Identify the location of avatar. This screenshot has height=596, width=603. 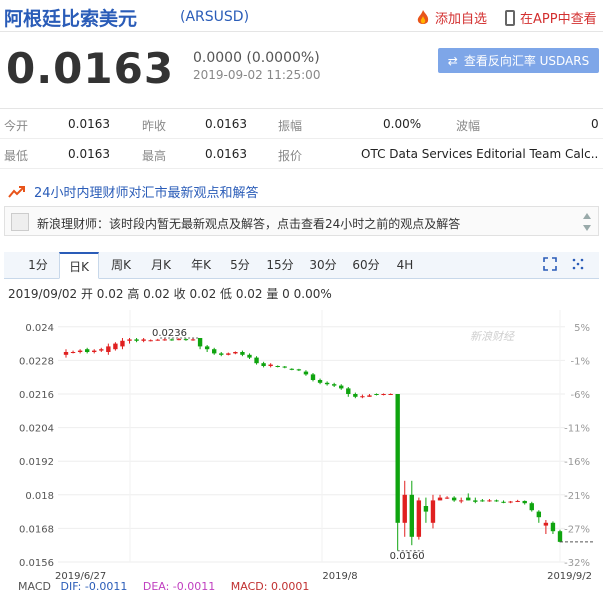
(20, 222).